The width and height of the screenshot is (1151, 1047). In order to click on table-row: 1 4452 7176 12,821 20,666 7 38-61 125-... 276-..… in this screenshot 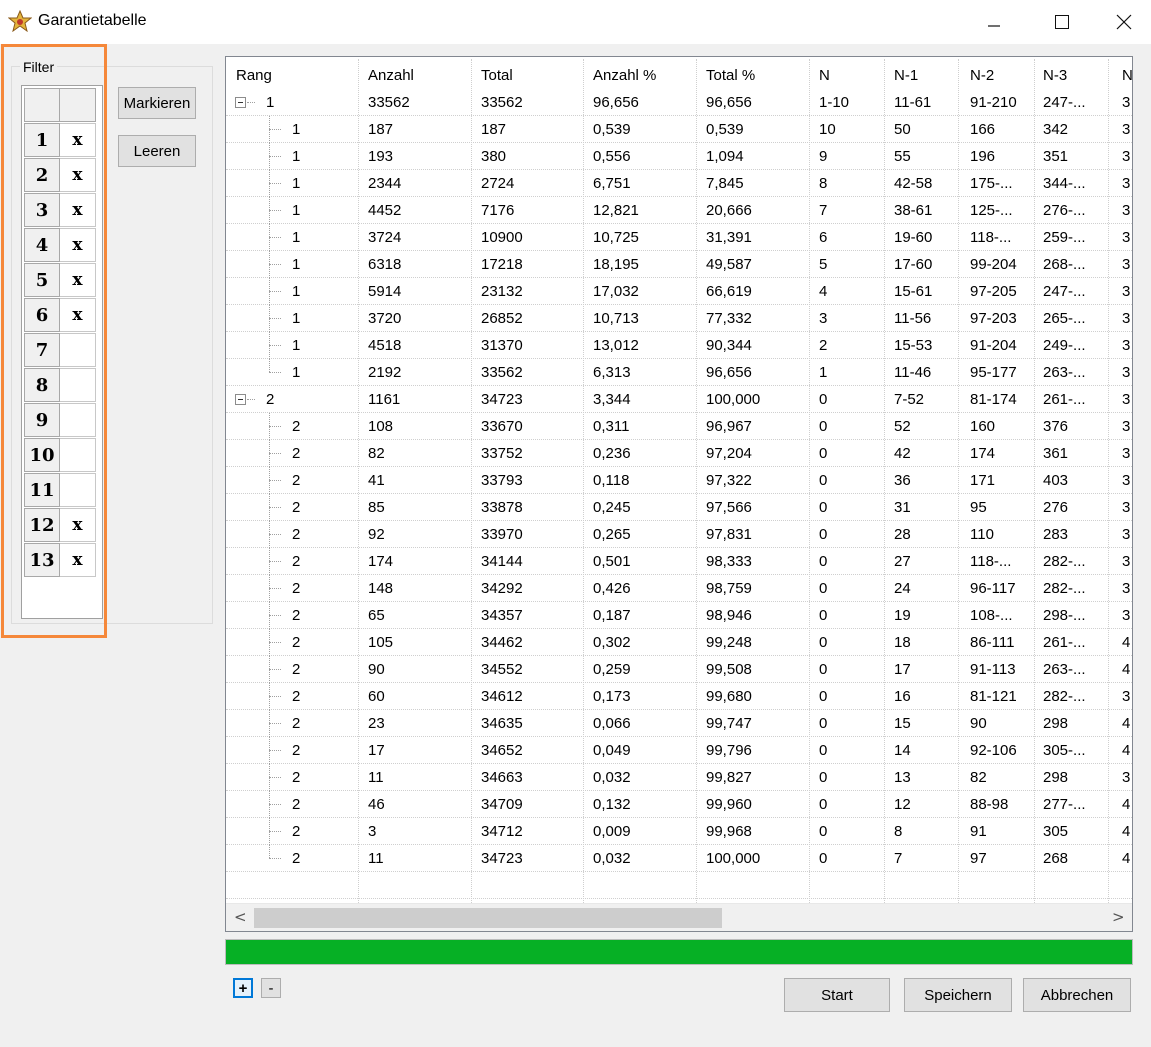, I will do `click(679, 210)`.